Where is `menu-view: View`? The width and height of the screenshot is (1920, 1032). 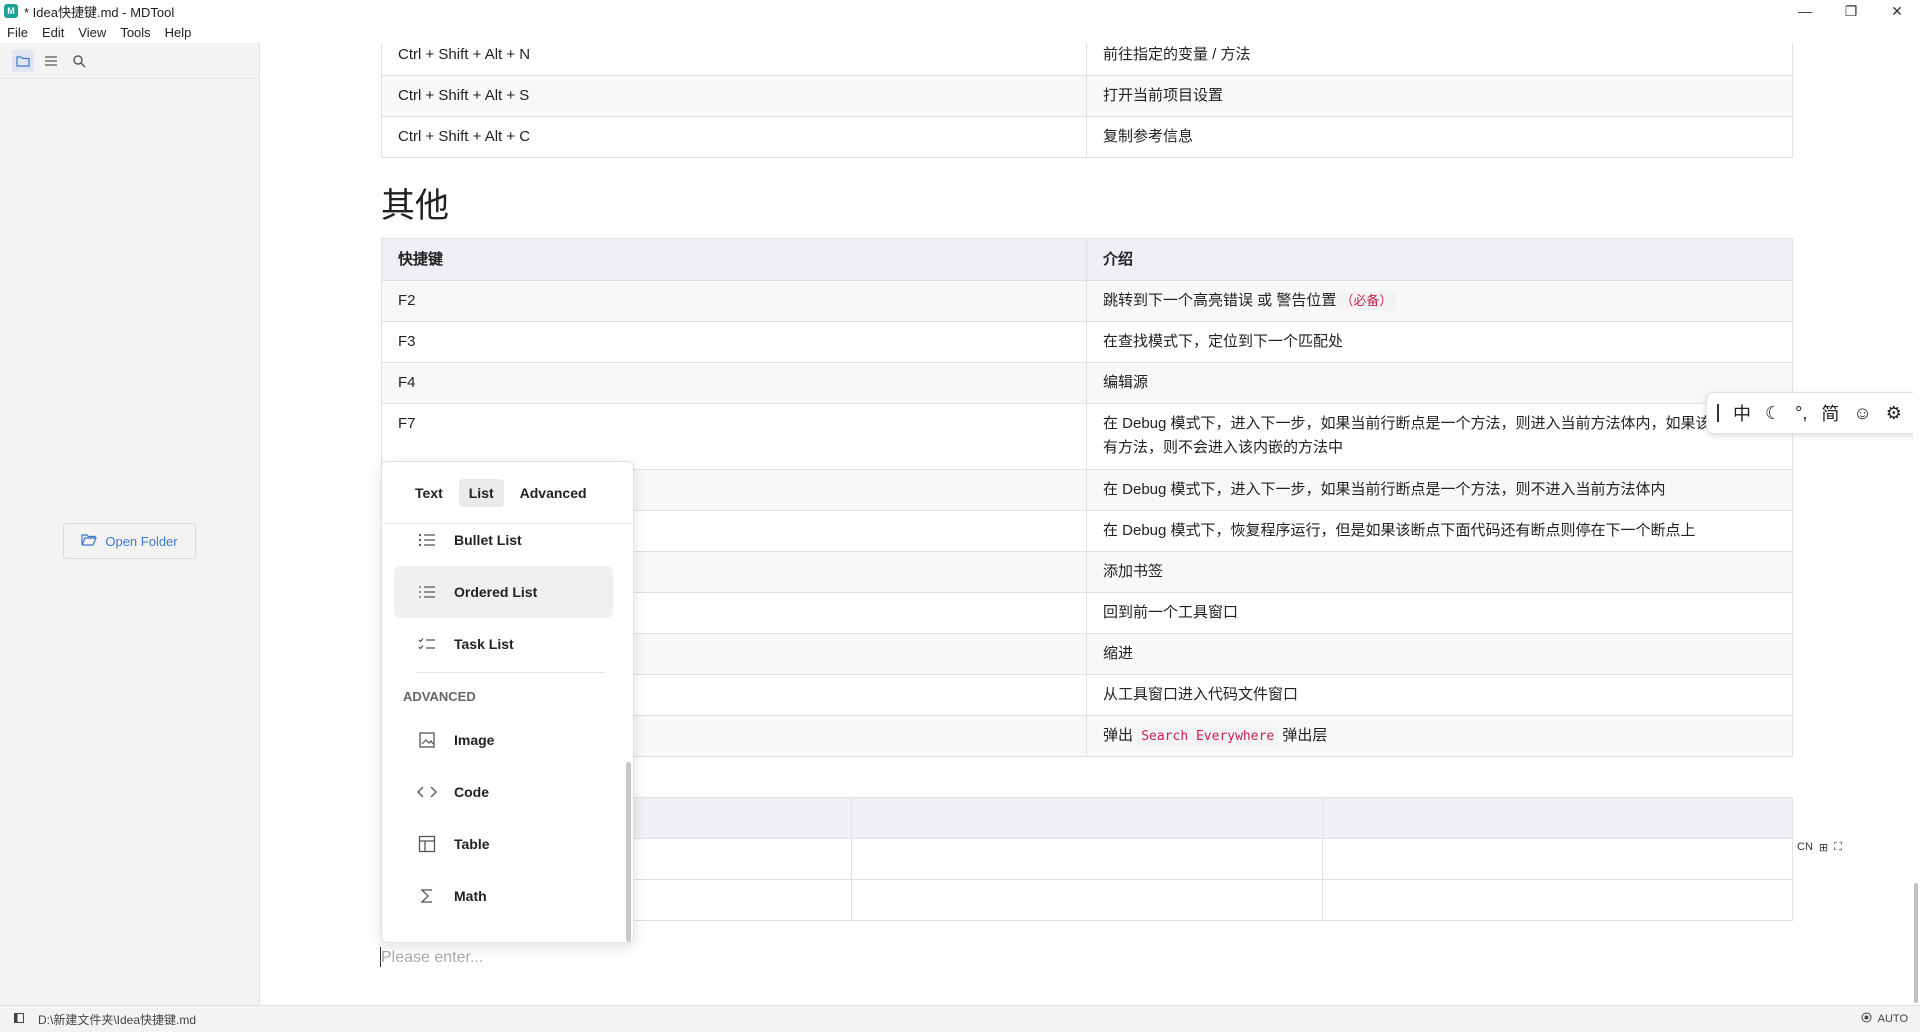 menu-view: View is located at coordinates (92, 32).